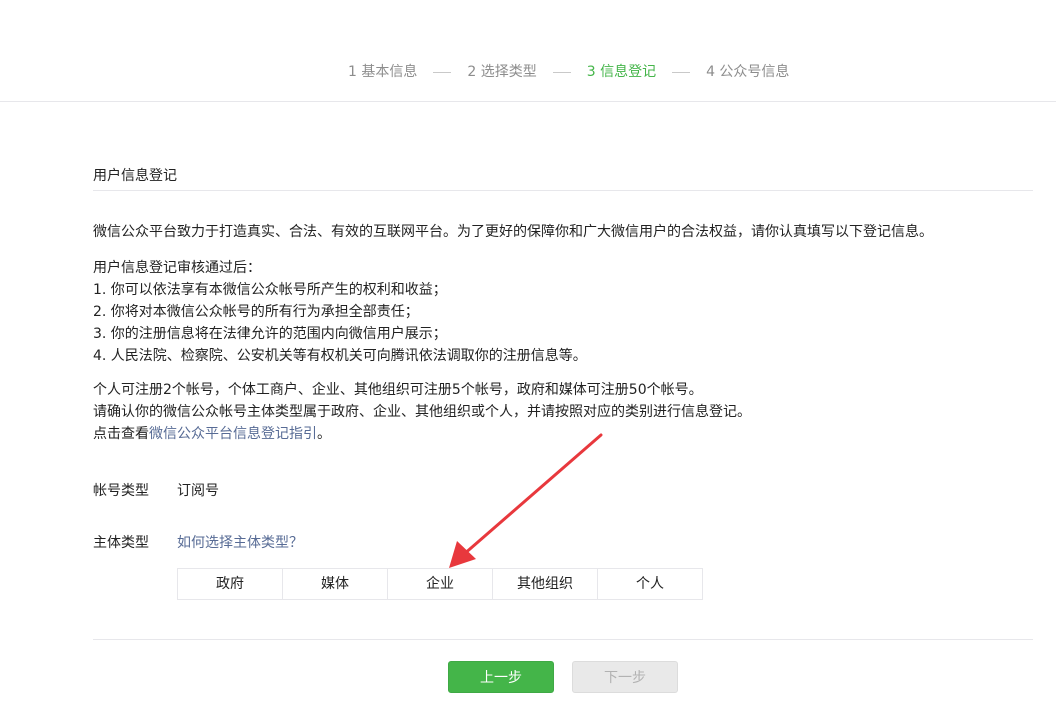  Describe the element at coordinates (240, 543) in the screenshot. I see `subject-type-help-link: 如何选择主体类型？` at that location.